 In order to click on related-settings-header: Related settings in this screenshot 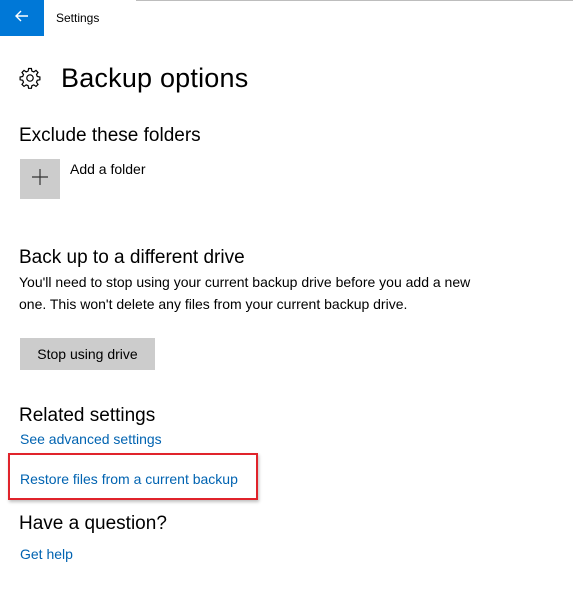, I will do `click(87, 415)`.